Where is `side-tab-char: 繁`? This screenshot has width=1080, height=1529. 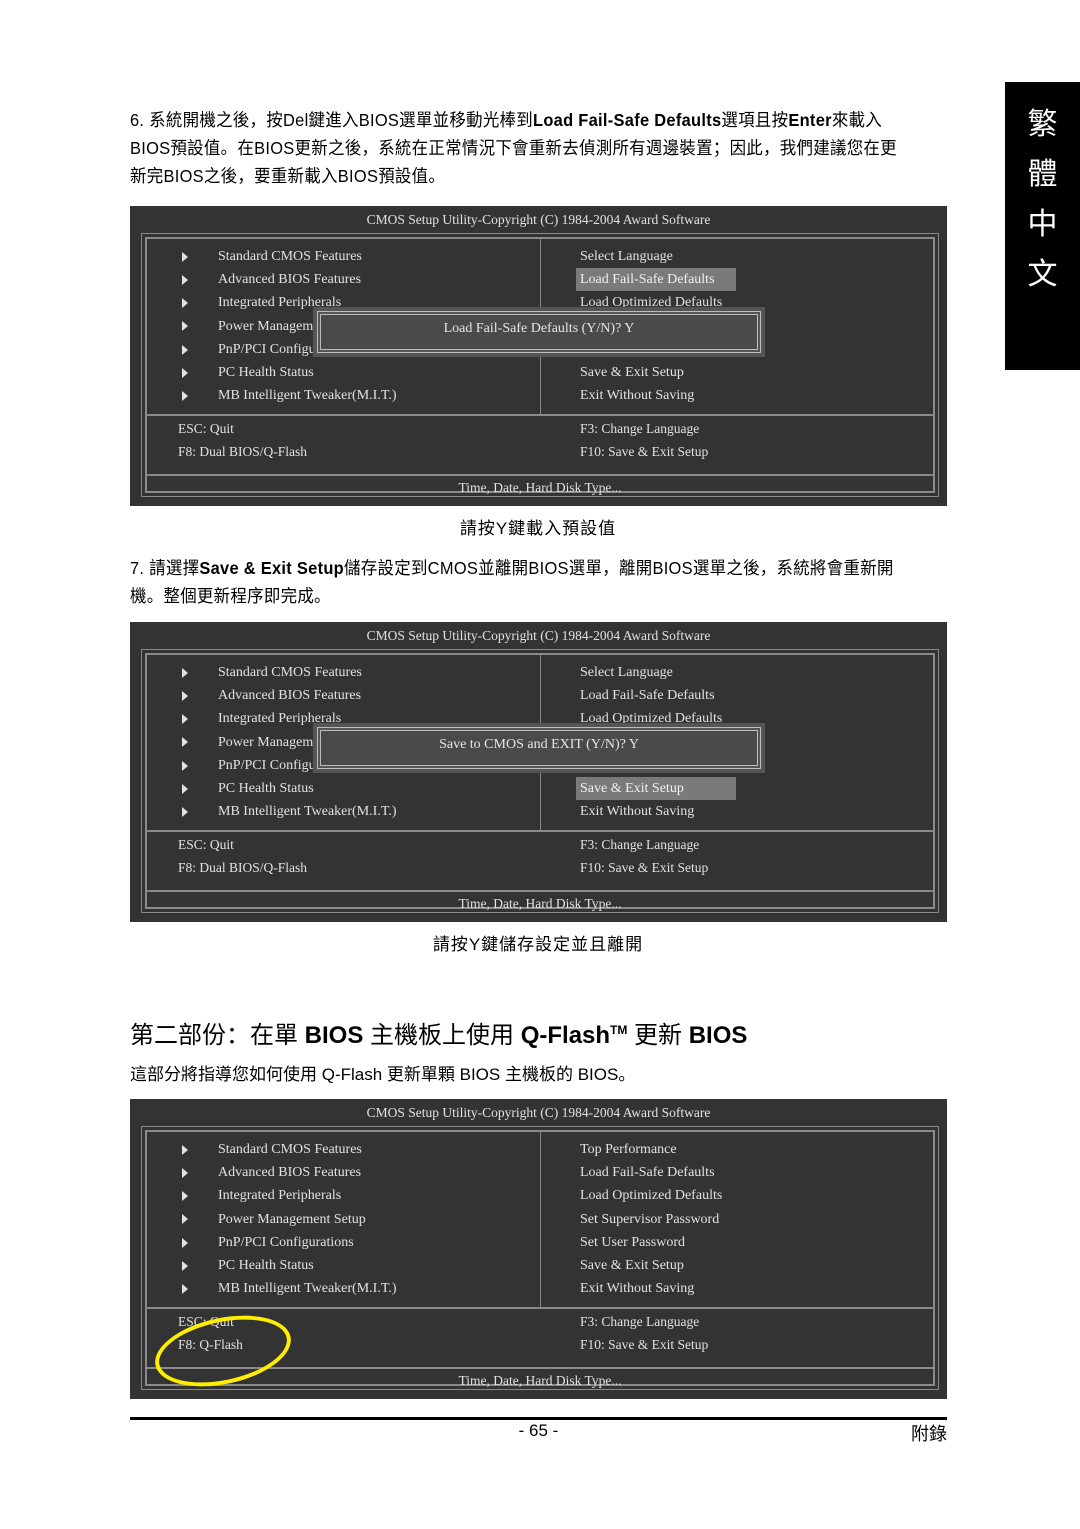 side-tab-char: 繁 is located at coordinates (1042, 124).